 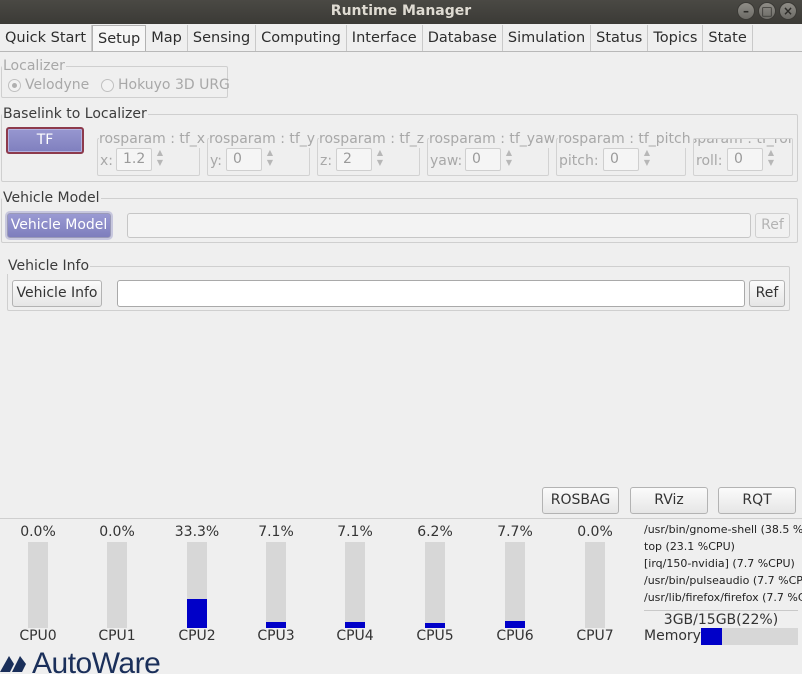 What do you see at coordinates (197, 532) in the screenshot?
I see `cpu-percent: 33.3%` at bounding box center [197, 532].